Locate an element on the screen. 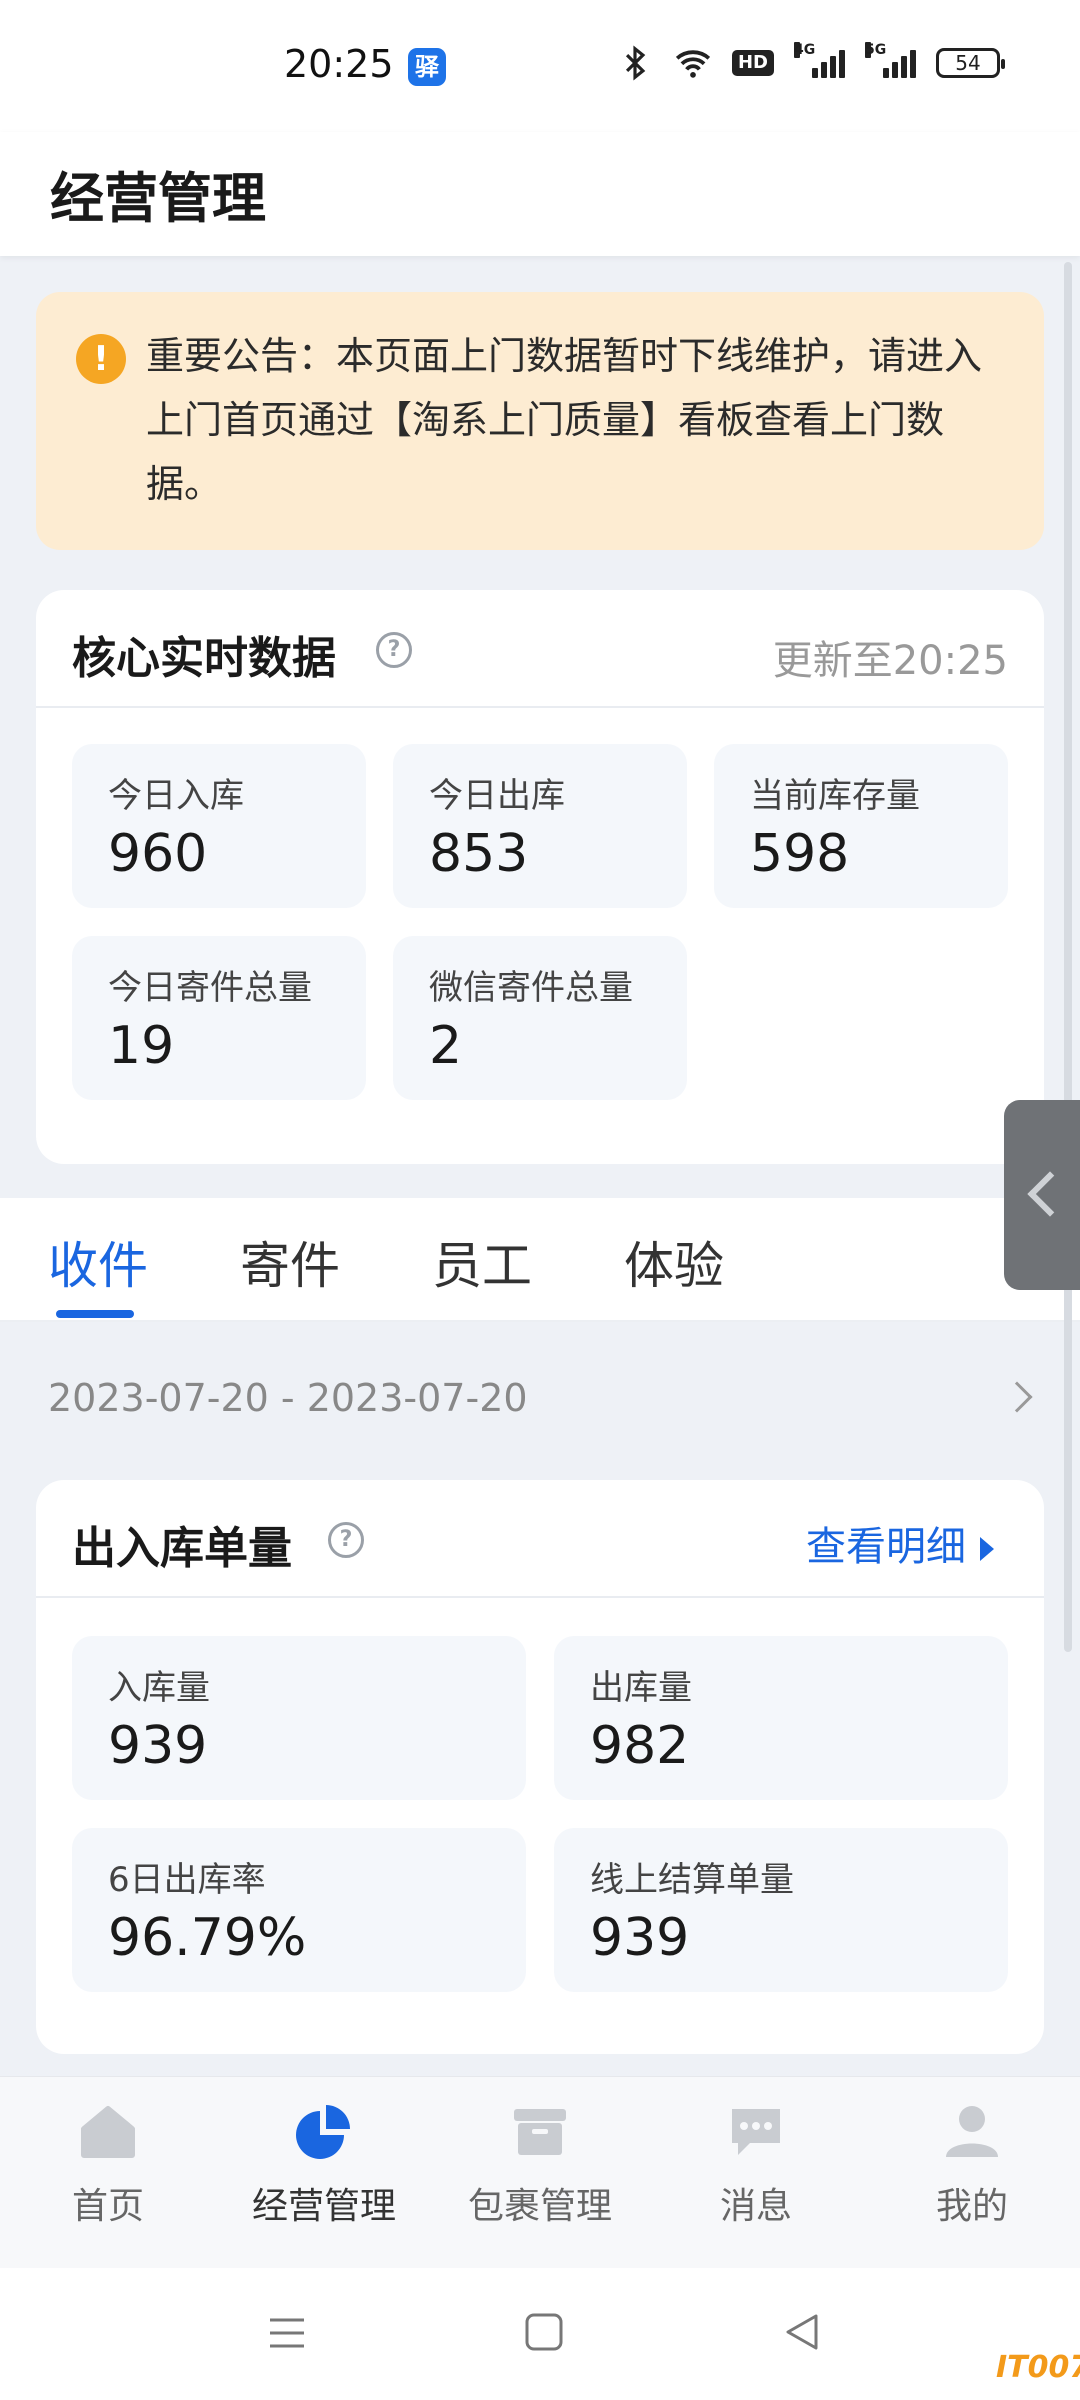  home-icon is located at coordinates (108, 2132).